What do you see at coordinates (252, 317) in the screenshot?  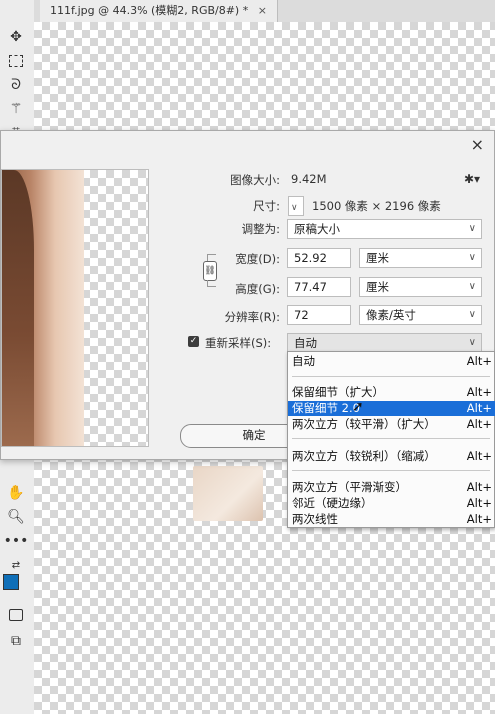 I see `resolution-label: 分辨率(R):` at bounding box center [252, 317].